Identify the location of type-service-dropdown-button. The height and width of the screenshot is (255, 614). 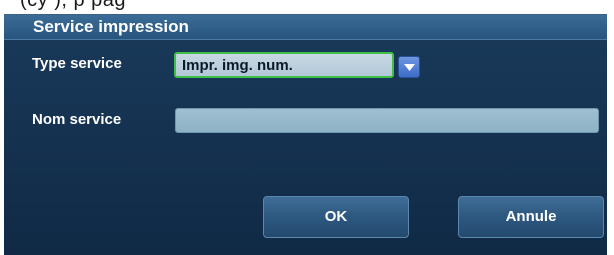
(409, 67).